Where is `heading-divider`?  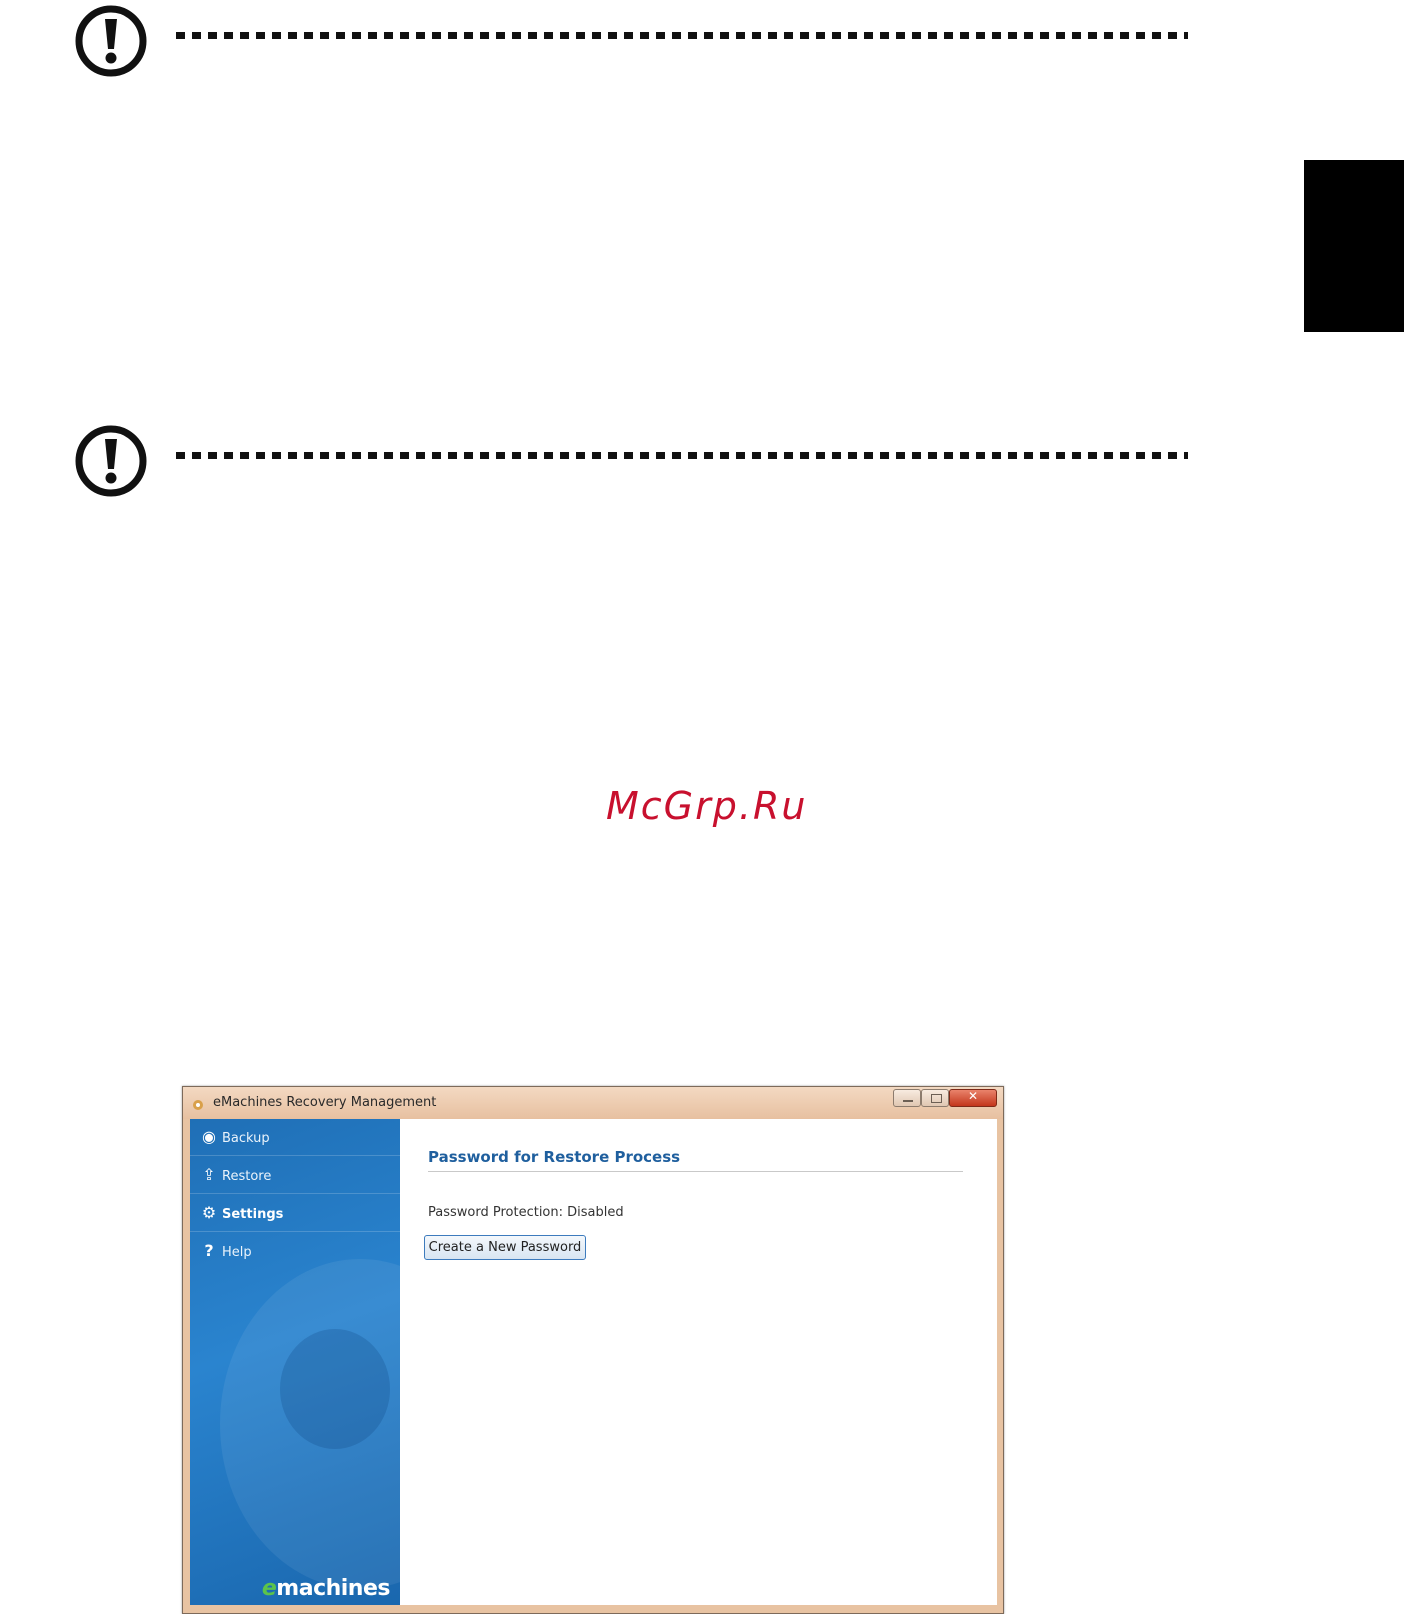
heading-divider is located at coordinates (695, 1171).